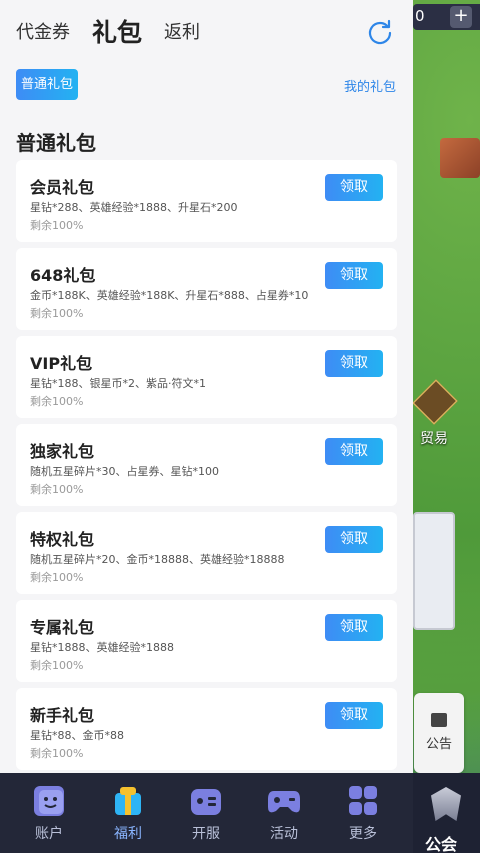 Image resolution: width=480 pixels, height=853 pixels. I want to click on gift-name: 独家礼包, so click(62, 451).